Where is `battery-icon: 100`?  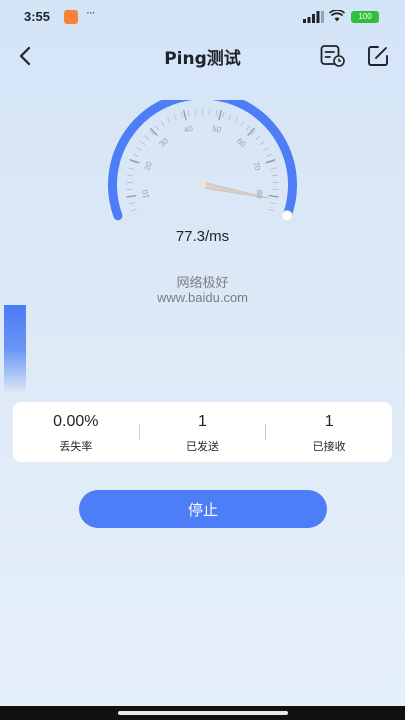
battery-icon: 100 is located at coordinates (365, 17).